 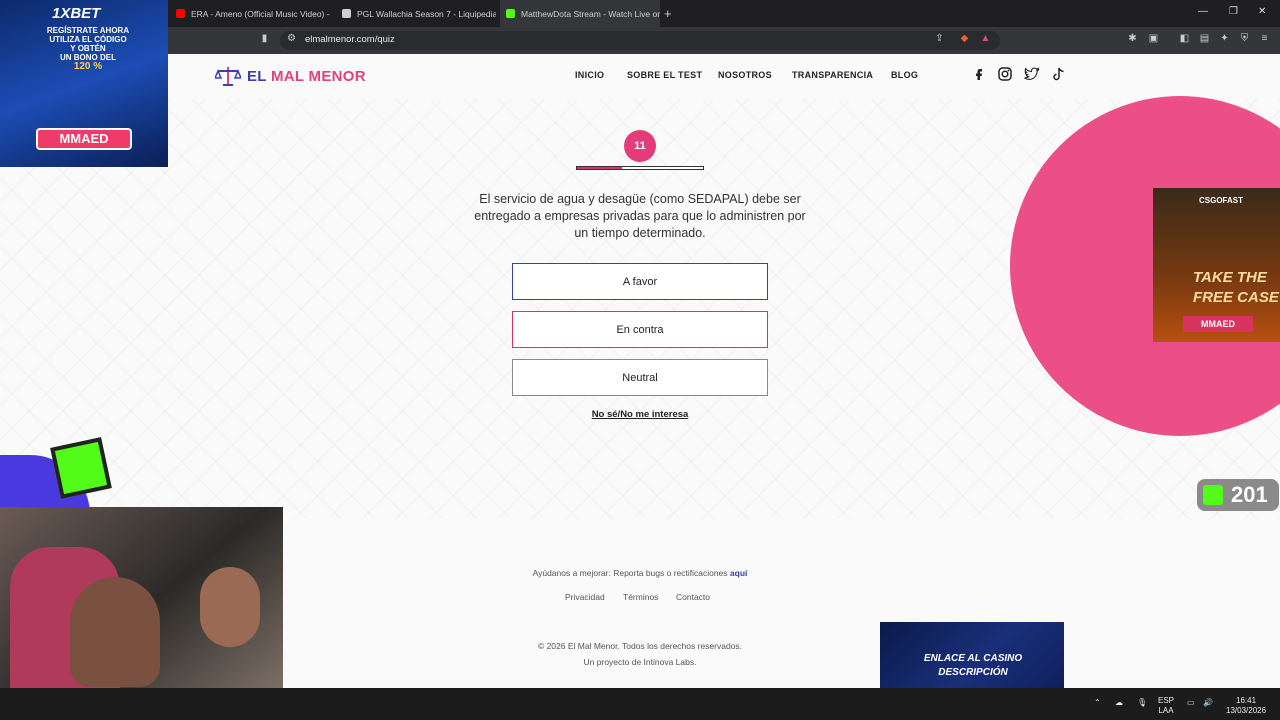 What do you see at coordinates (230, 607) in the screenshot?
I see `second-person` at bounding box center [230, 607].